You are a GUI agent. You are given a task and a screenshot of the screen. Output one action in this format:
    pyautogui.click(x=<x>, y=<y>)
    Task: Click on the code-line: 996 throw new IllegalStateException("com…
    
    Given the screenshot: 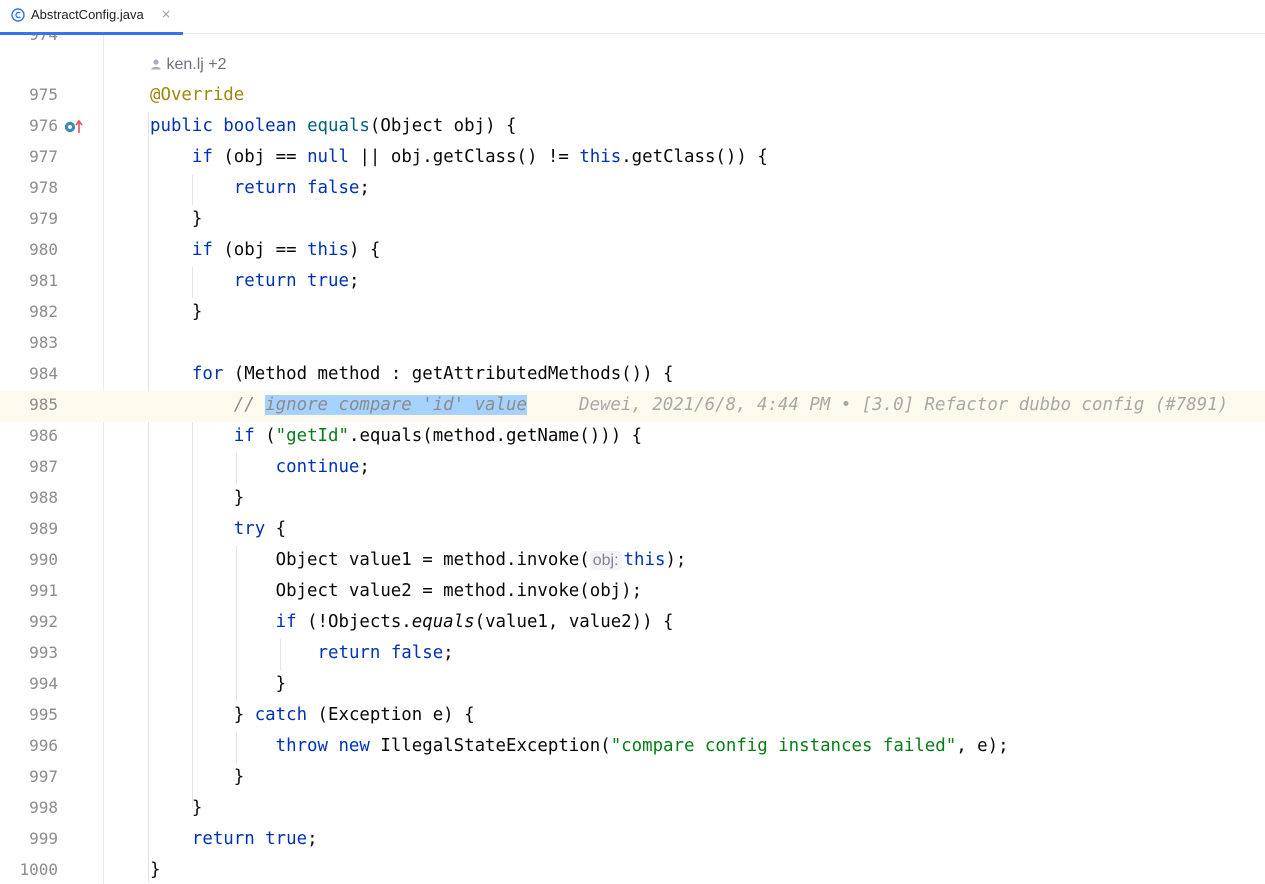 What is the action you would take?
    pyautogui.click(x=632, y=747)
    